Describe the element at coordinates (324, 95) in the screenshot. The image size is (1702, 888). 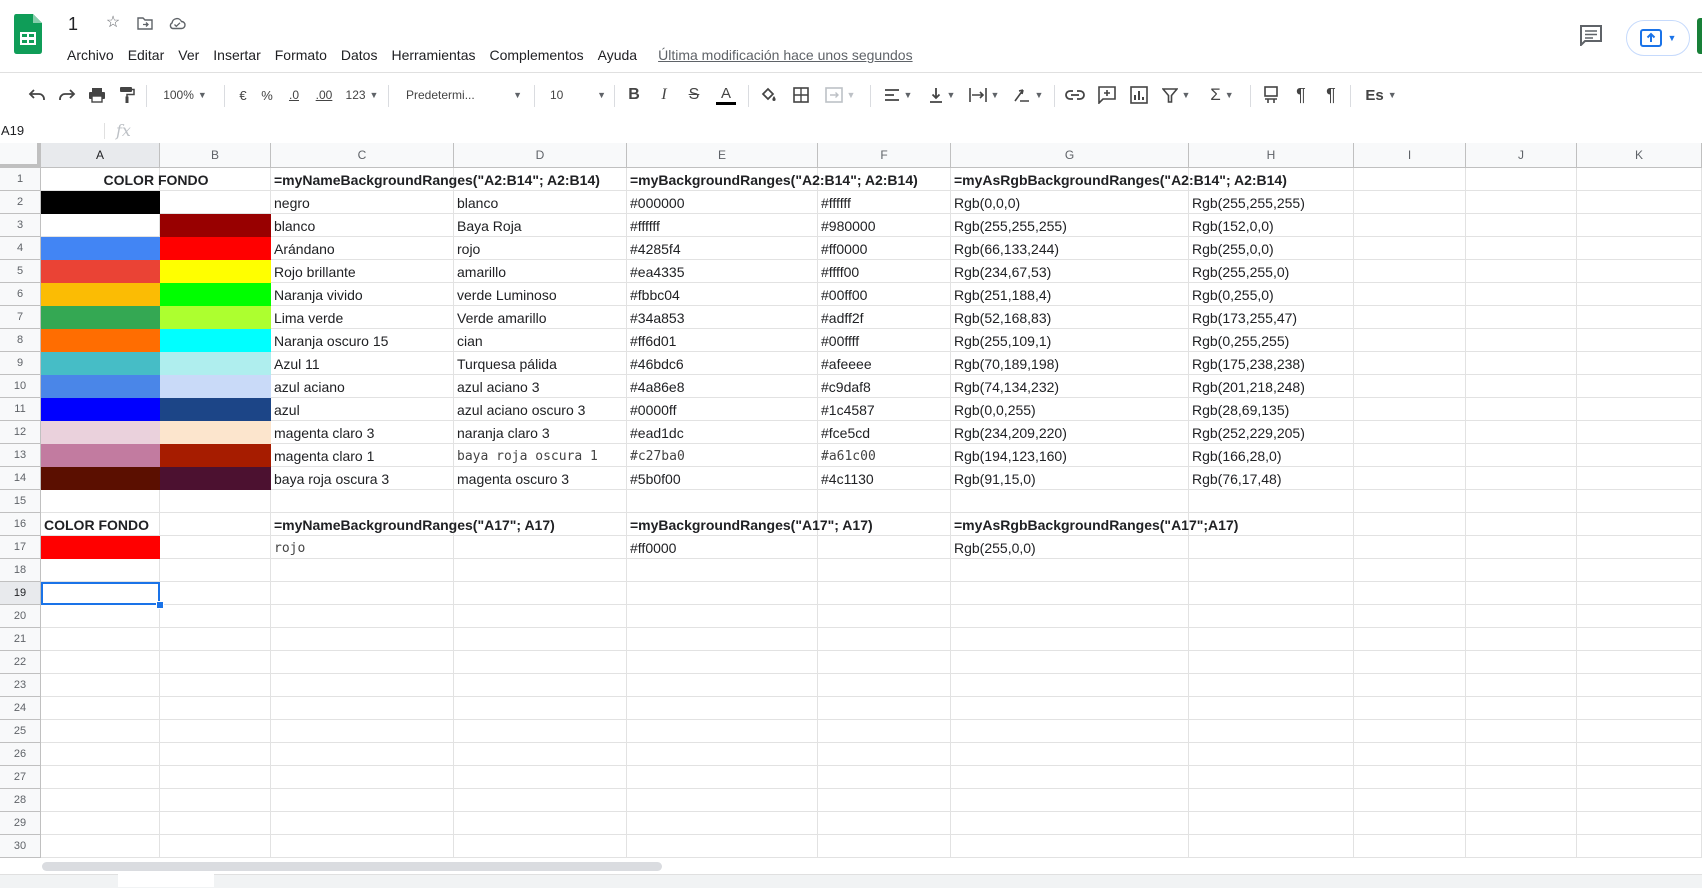
I see `increase-decimal-button: .00` at that location.